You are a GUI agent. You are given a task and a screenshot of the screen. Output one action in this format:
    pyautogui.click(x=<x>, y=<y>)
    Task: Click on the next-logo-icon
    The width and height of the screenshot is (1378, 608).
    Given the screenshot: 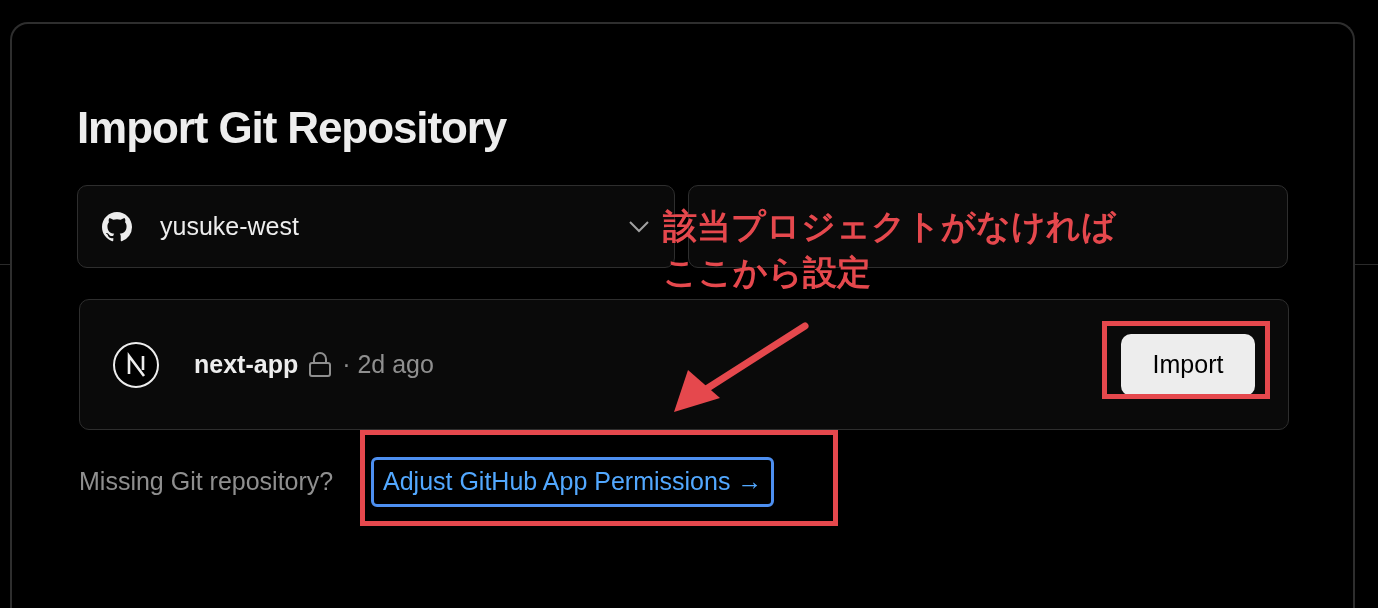 What is the action you would take?
    pyautogui.click(x=136, y=364)
    